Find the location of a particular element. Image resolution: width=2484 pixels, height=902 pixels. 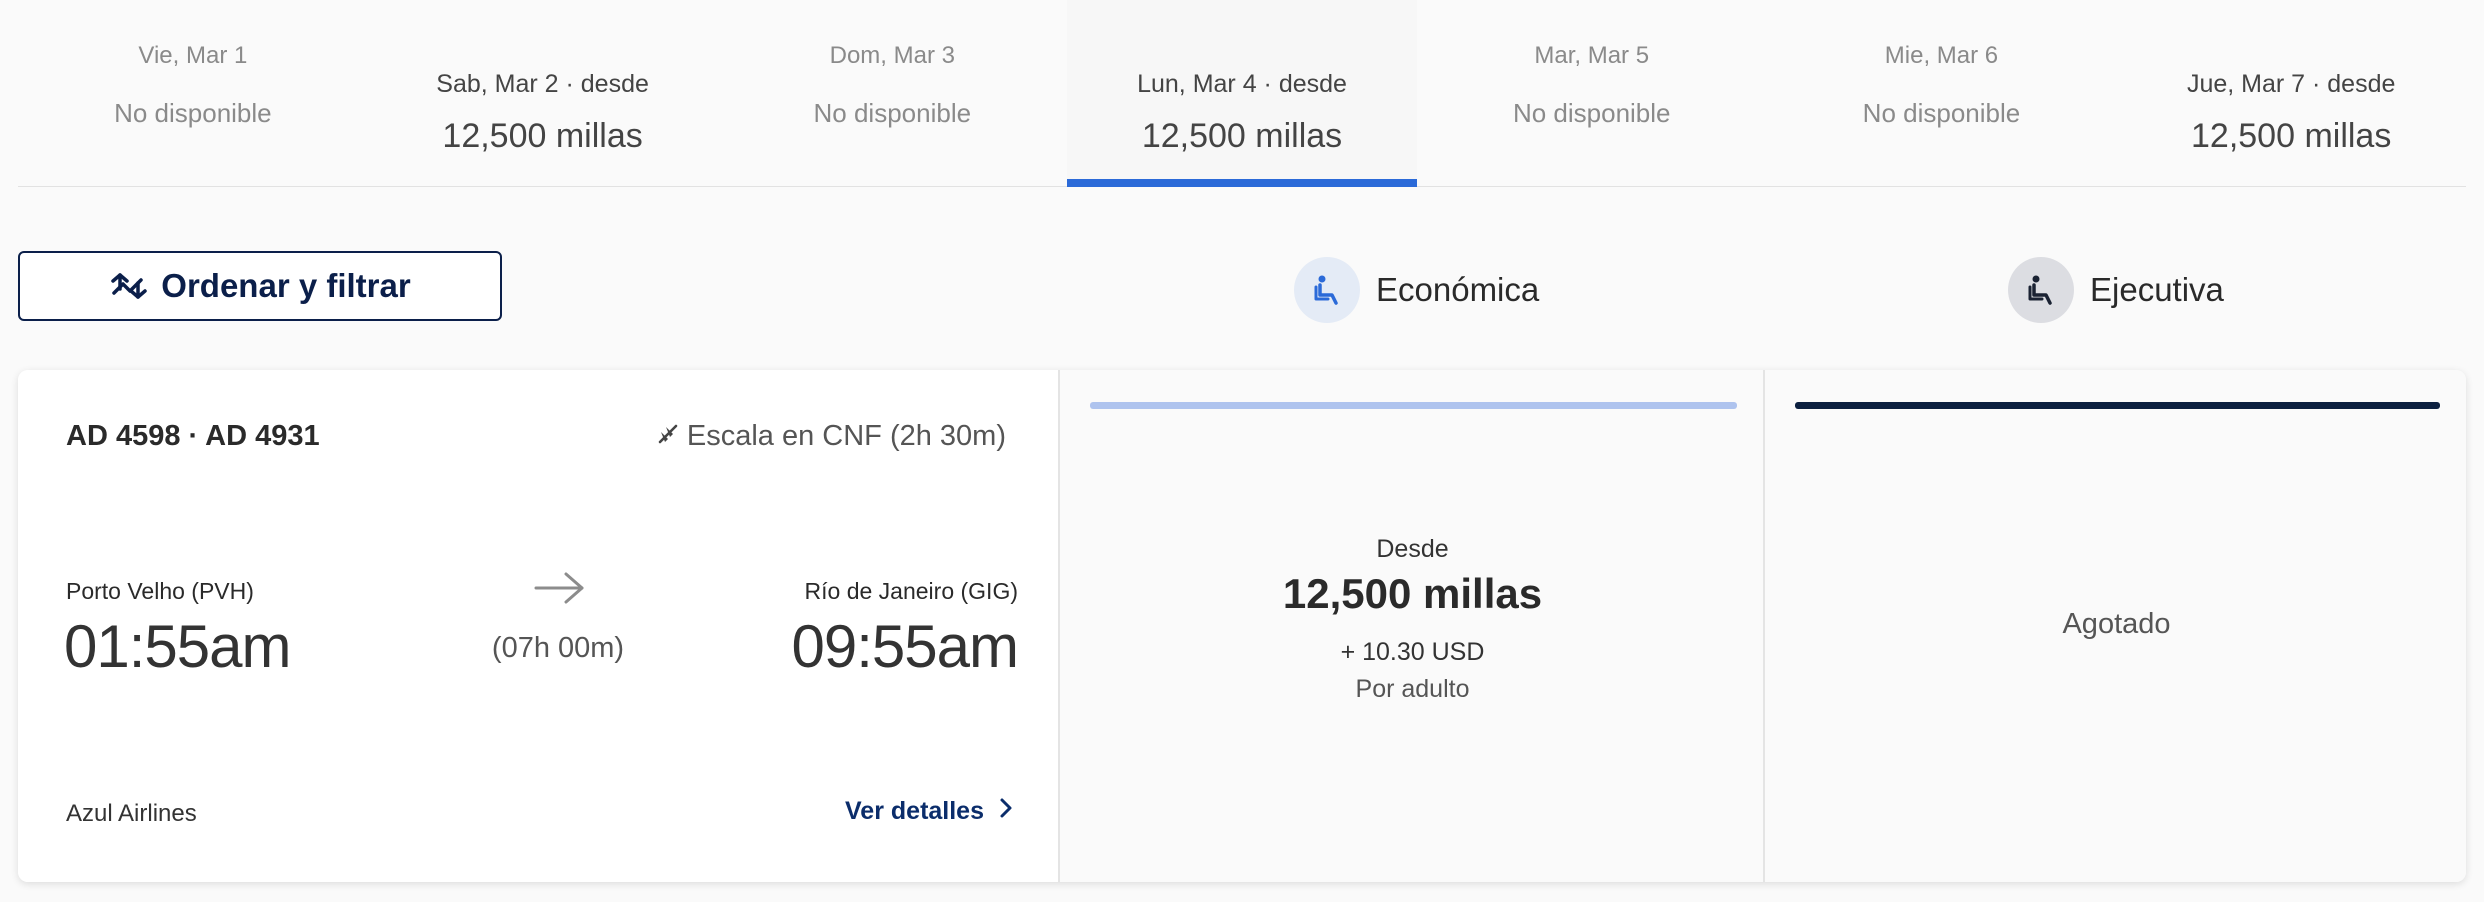

tab-date: Vie, Mar 1 is located at coordinates (193, 55).